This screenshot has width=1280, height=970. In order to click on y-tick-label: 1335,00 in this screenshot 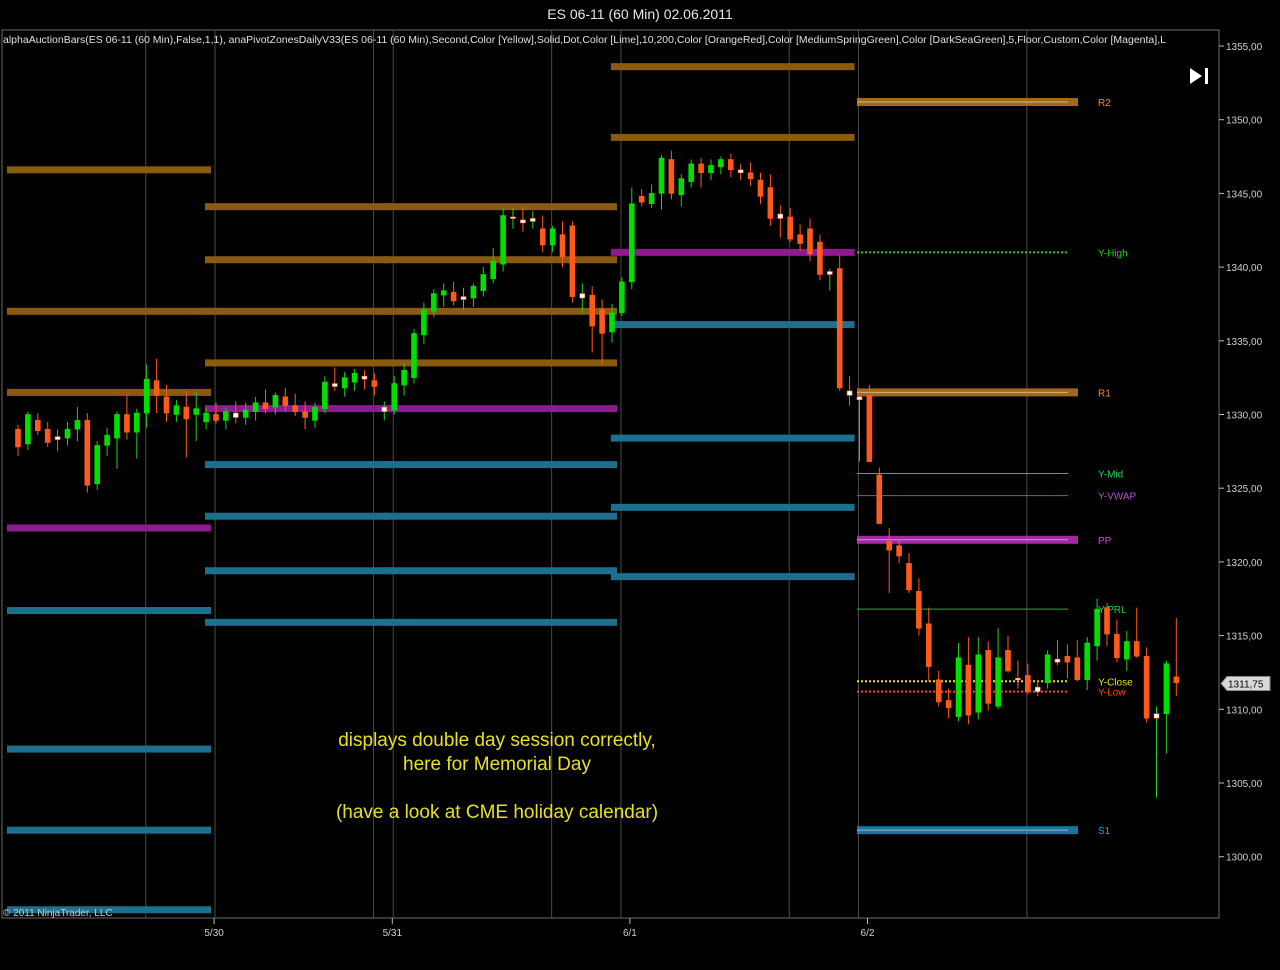, I will do `click(1244, 342)`.